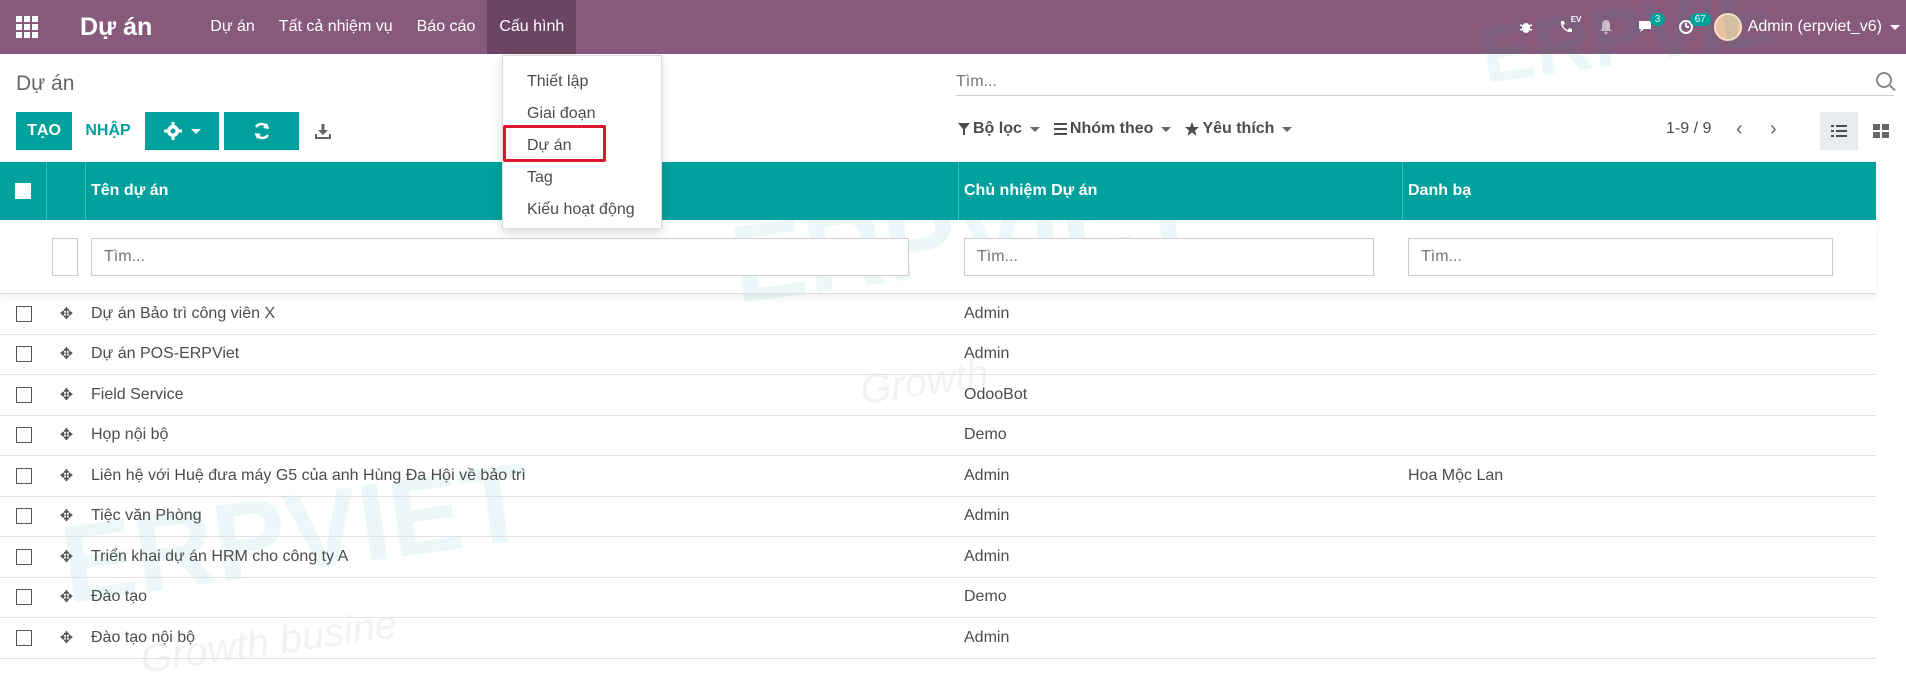 The height and width of the screenshot is (694, 1906). I want to click on dropdown-item-activity-types: Kiểu hoạt động, so click(582, 210).